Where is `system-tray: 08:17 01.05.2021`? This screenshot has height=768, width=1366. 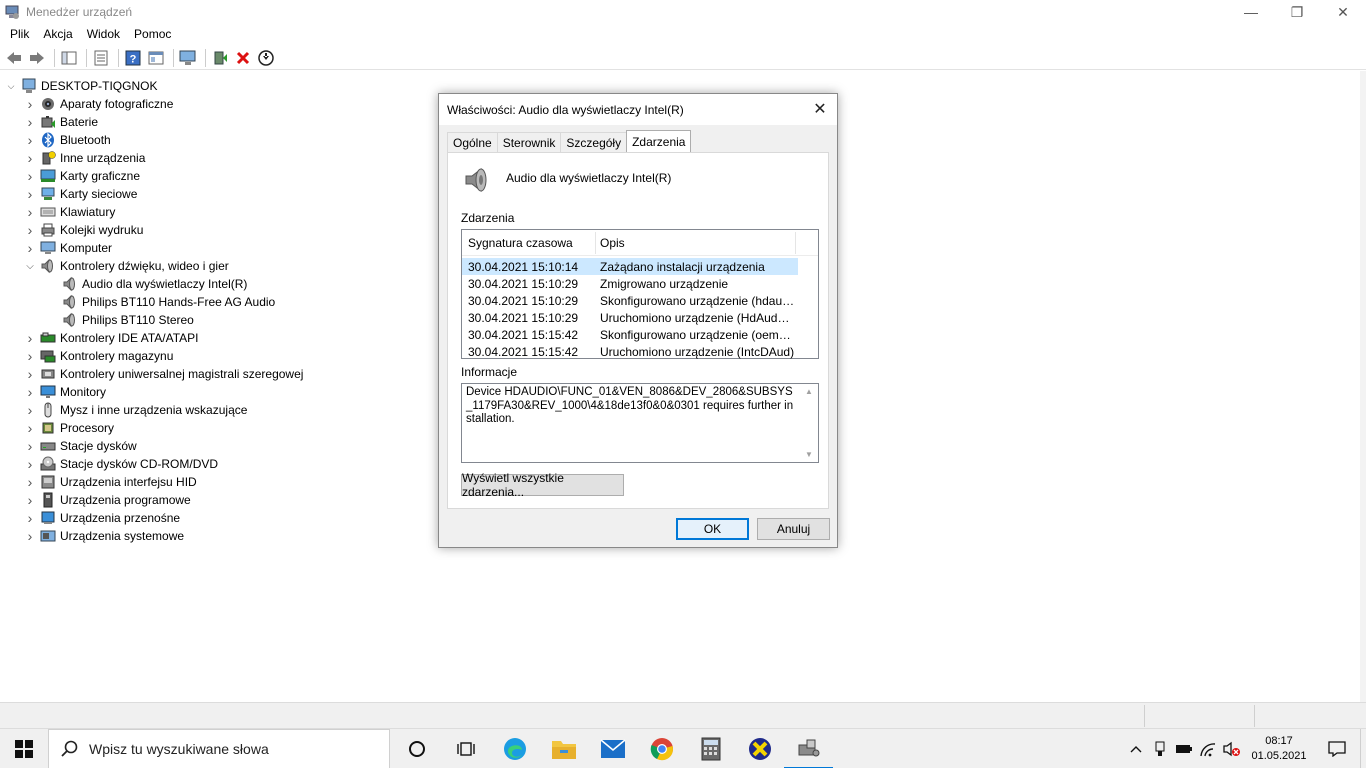 system-tray: 08:17 01.05.2021 is located at coordinates (1245, 748).